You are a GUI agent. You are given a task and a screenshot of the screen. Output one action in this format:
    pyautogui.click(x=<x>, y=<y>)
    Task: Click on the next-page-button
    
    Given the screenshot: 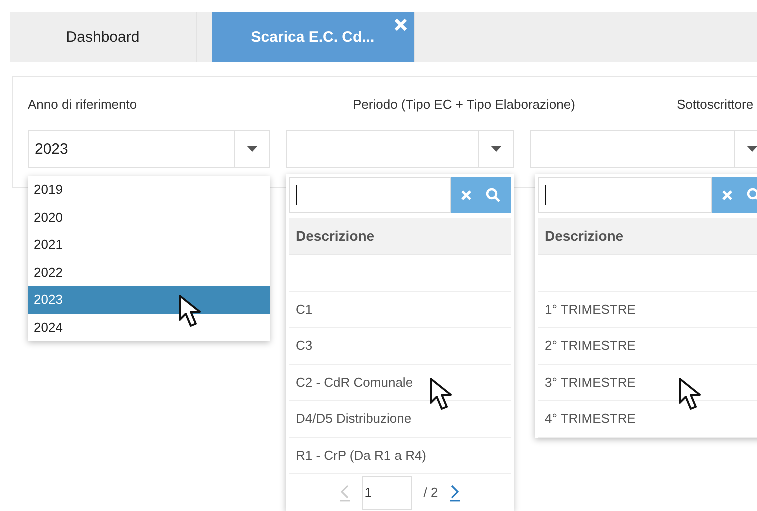 What is the action you would take?
    pyautogui.click(x=455, y=493)
    